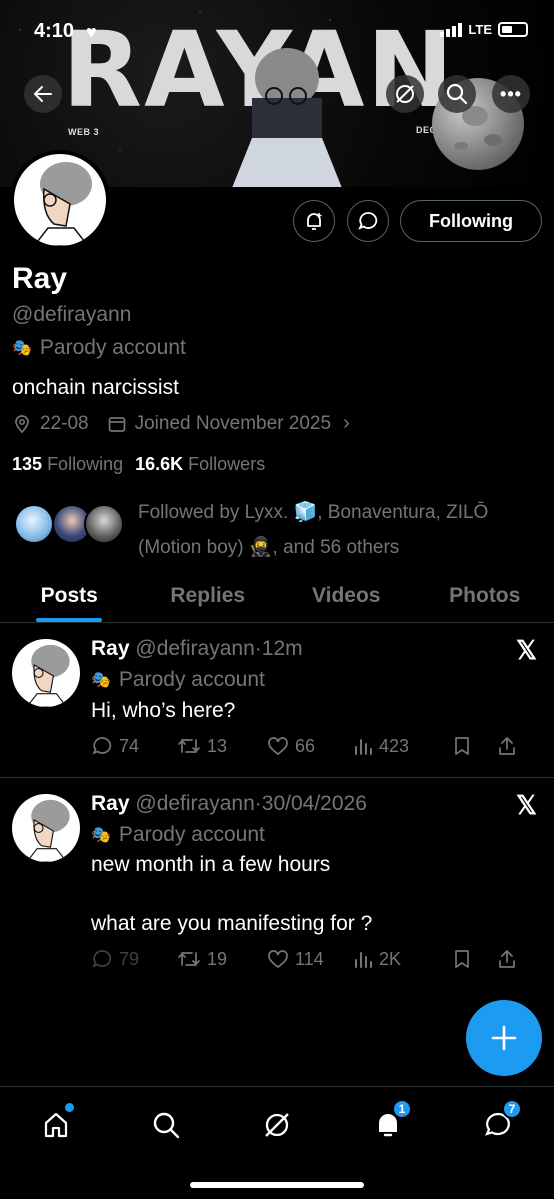 Image resolution: width=554 pixels, height=1199 pixels. What do you see at coordinates (217, 745) in the screenshot?
I see `repost-count: 13` at bounding box center [217, 745].